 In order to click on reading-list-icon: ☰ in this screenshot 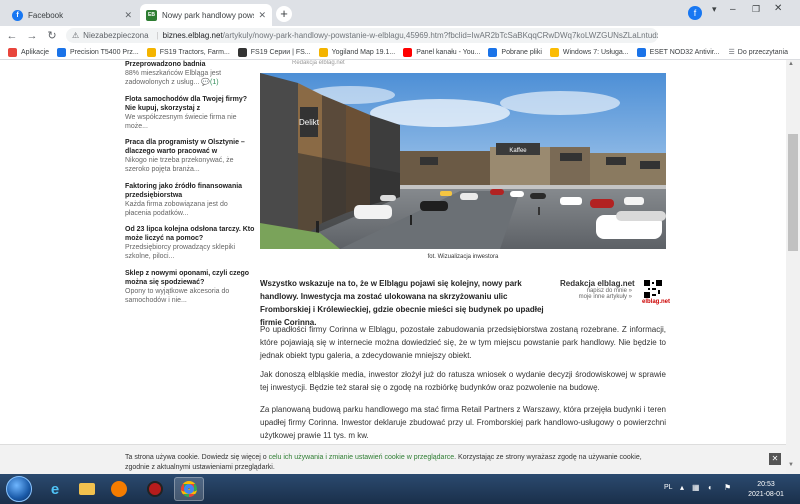, I will do `click(731, 52)`.